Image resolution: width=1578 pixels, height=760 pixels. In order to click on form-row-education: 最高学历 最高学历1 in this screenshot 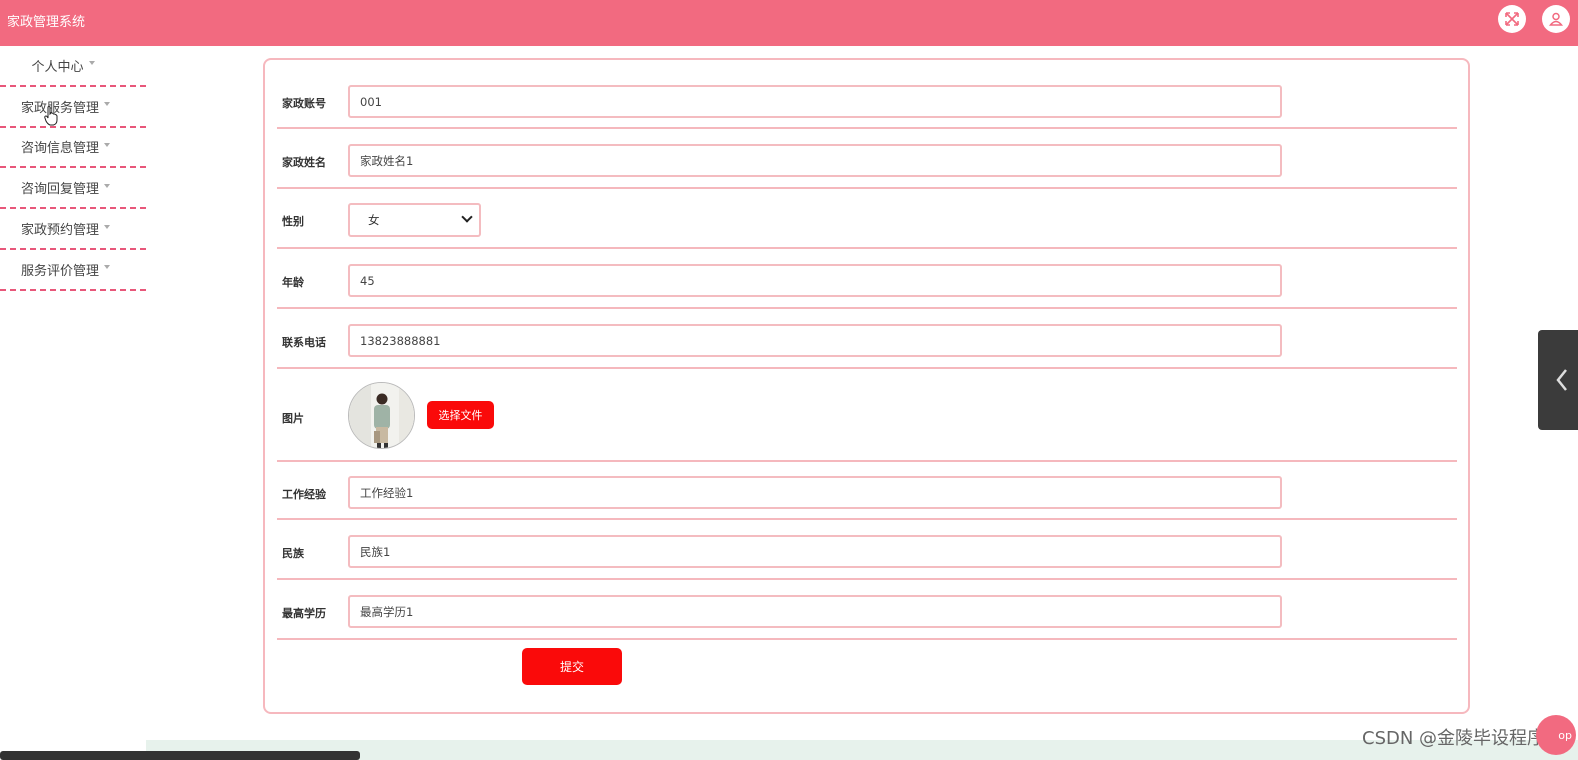, I will do `click(867, 610)`.